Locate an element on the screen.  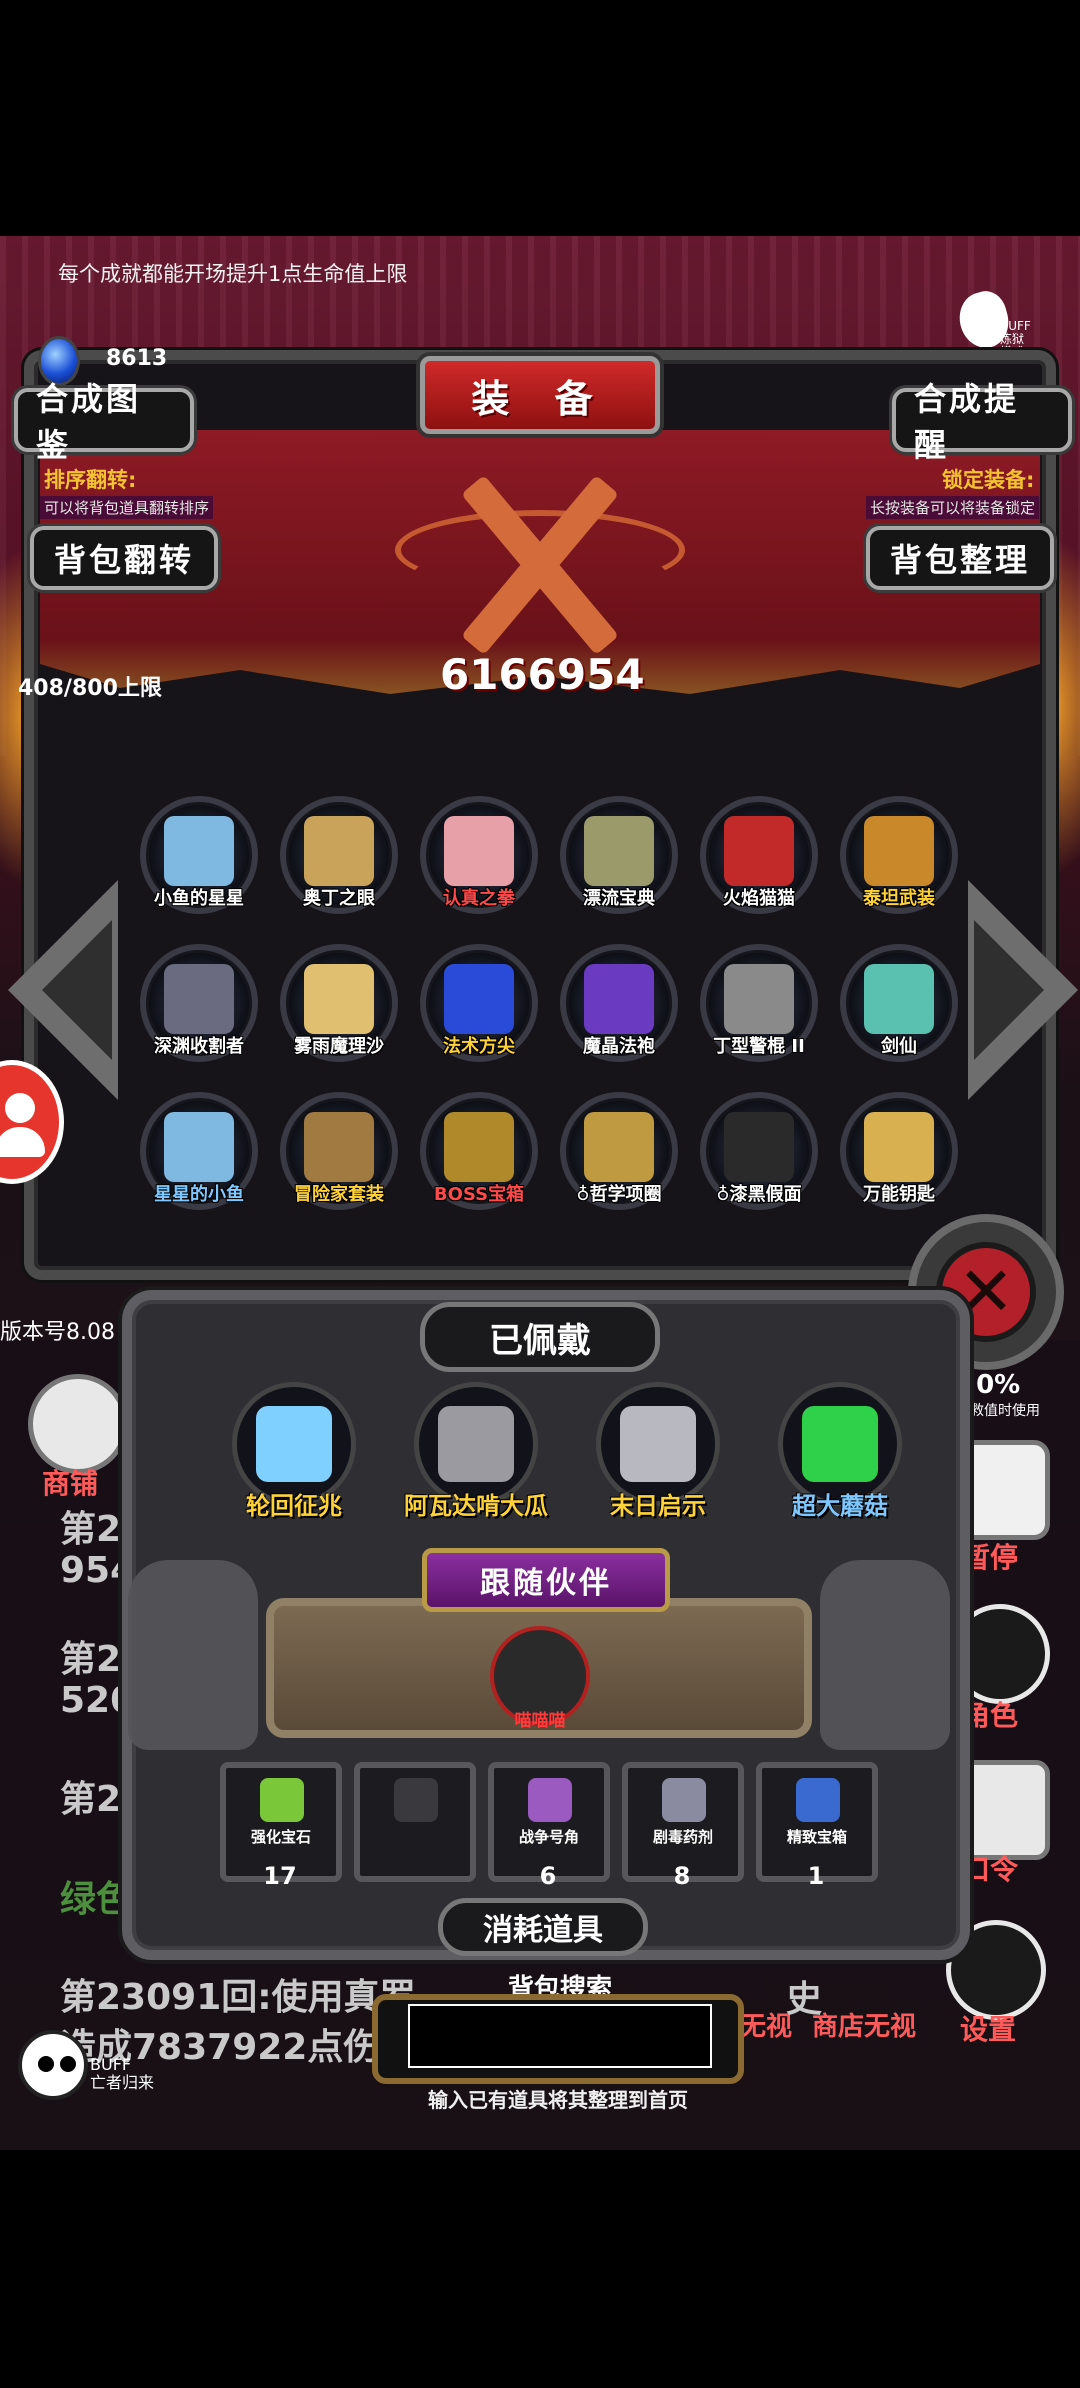
sort-flip-title: 排序翻转: is located at coordinates (90, 480).